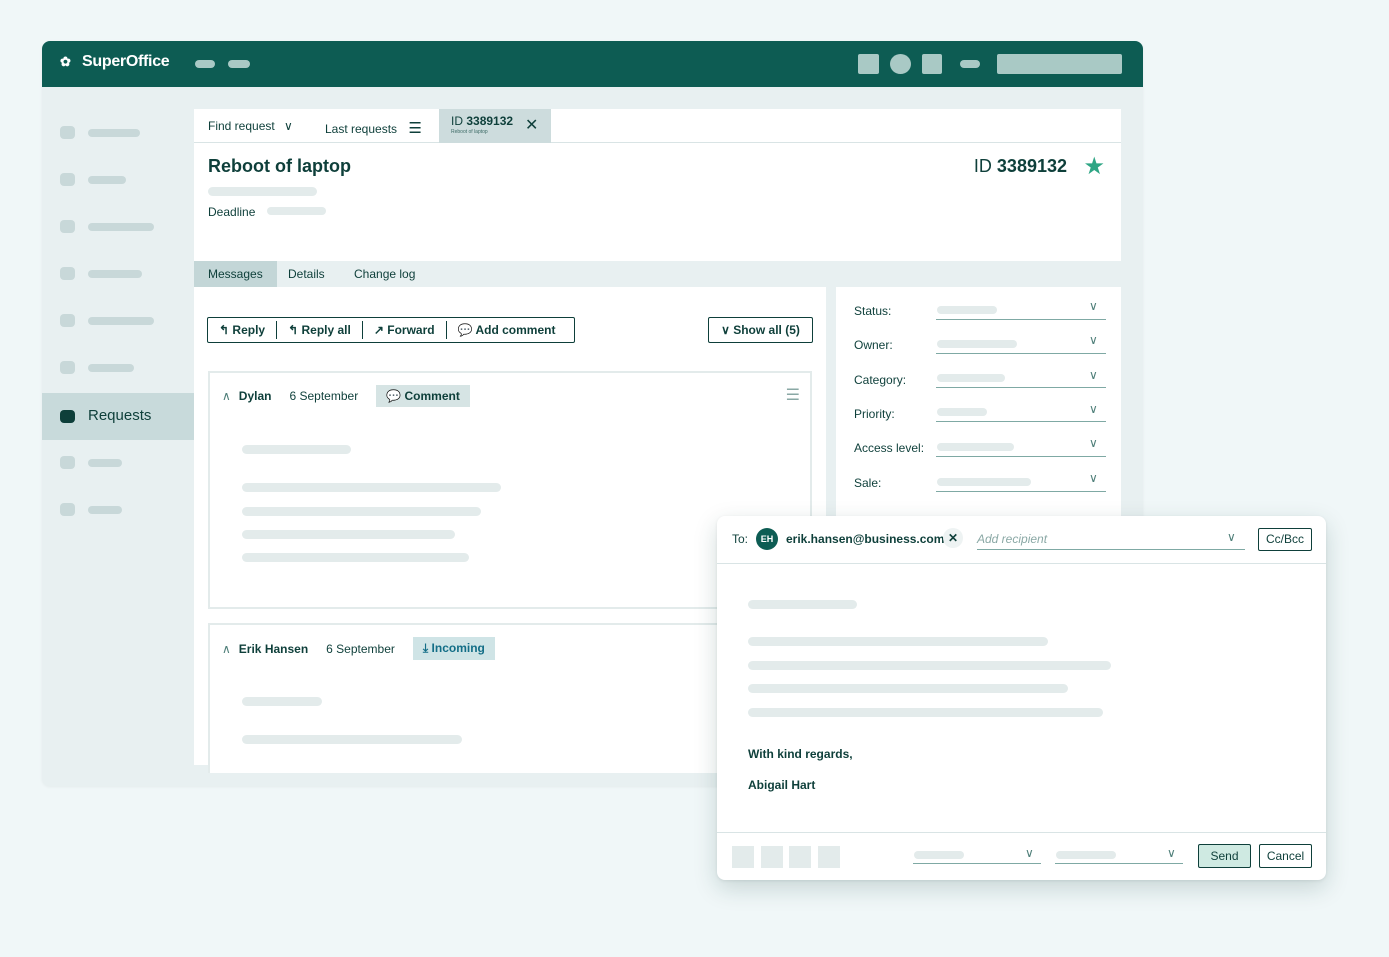  What do you see at coordinates (232, 212) in the screenshot?
I see `deadline-label: Deadline` at bounding box center [232, 212].